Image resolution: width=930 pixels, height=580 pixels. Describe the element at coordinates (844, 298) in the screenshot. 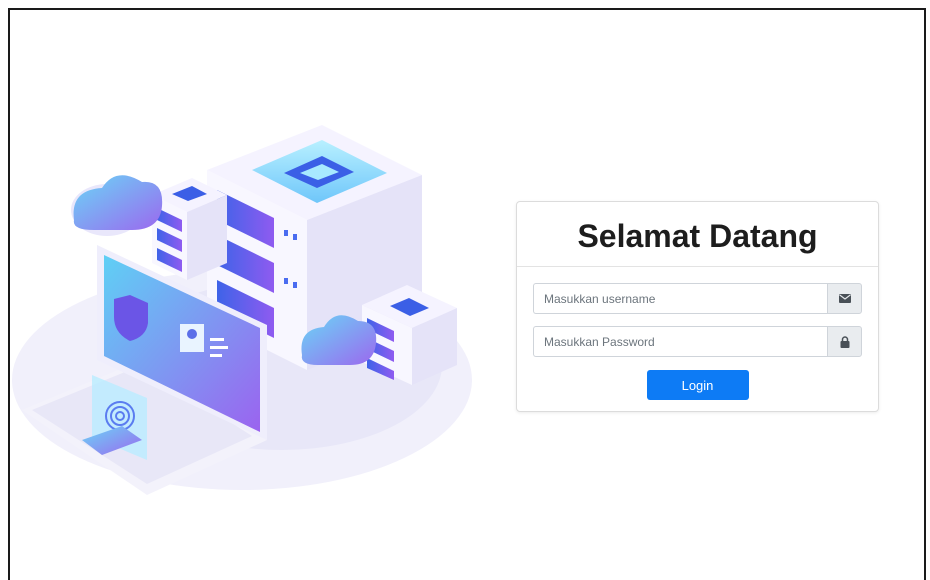

I see `envelope-icon` at that location.